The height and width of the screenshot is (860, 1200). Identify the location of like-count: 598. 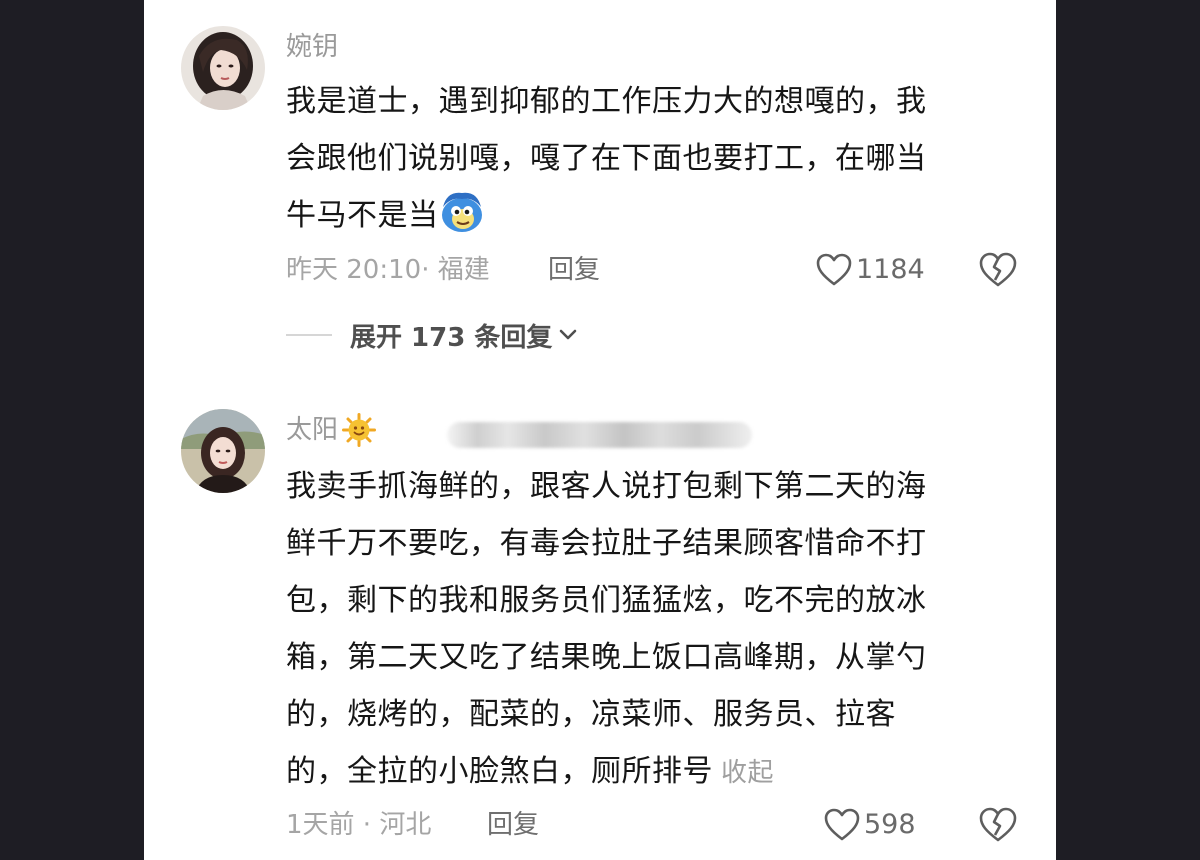
(890, 824).